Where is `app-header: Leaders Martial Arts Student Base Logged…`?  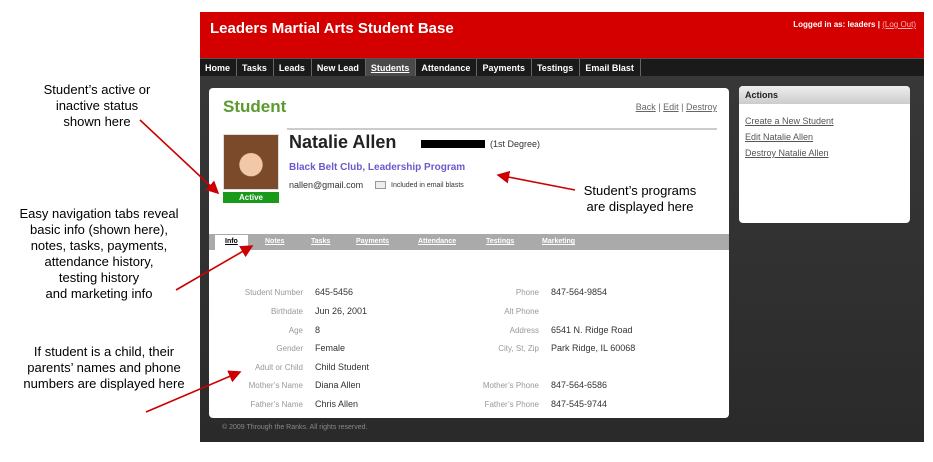 app-header: Leaders Martial Arts Student Base Logged… is located at coordinates (562, 35).